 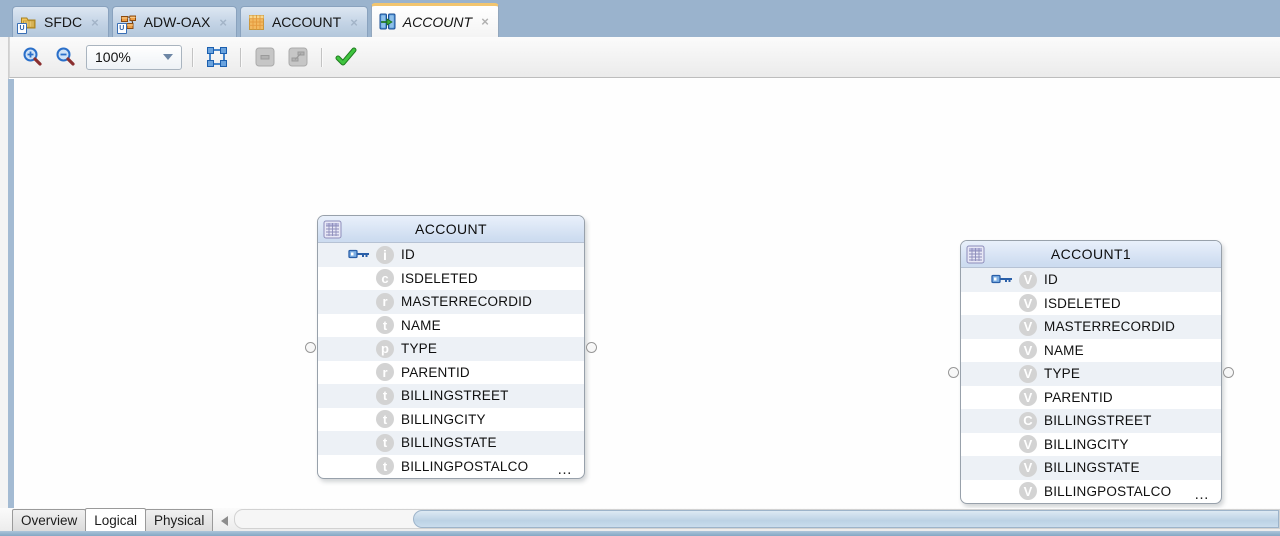 I want to click on attribute-row: r MASTERRECORDID, so click(x=451, y=302).